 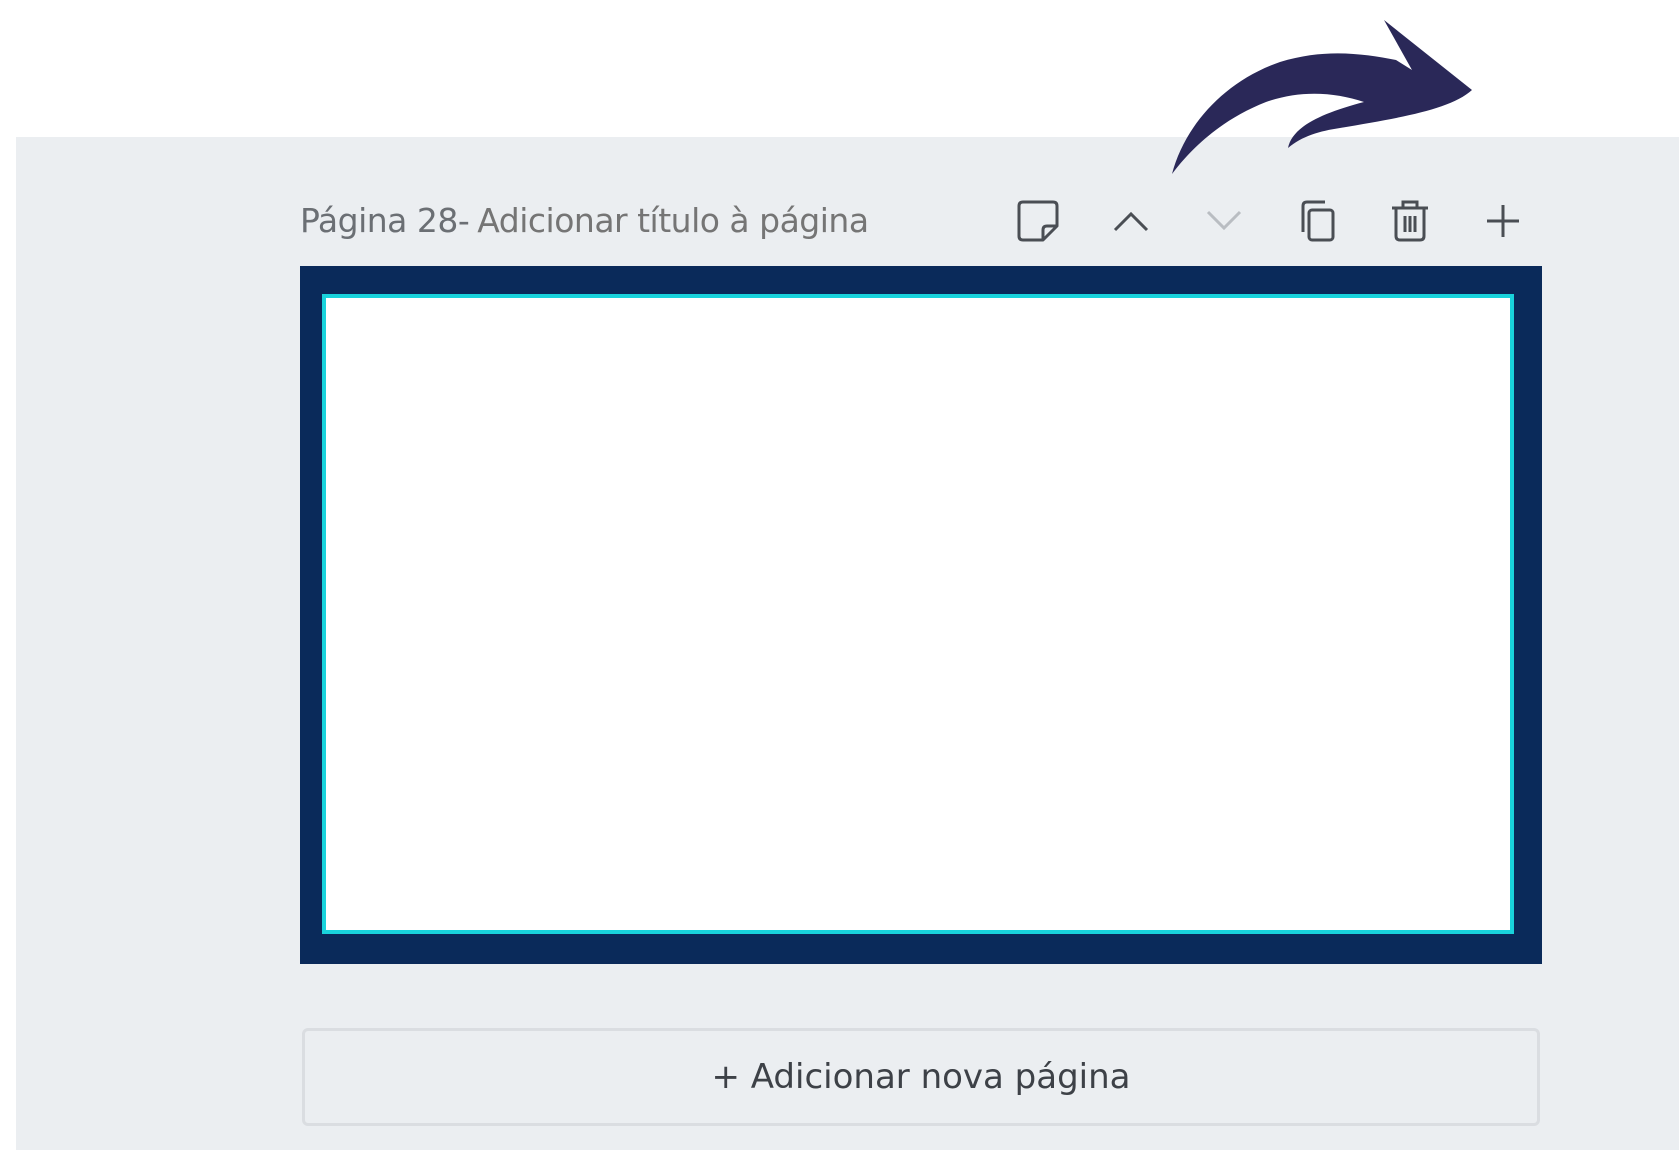 I want to click on arrow-annotation-icon, so click(x=1322, y=97).